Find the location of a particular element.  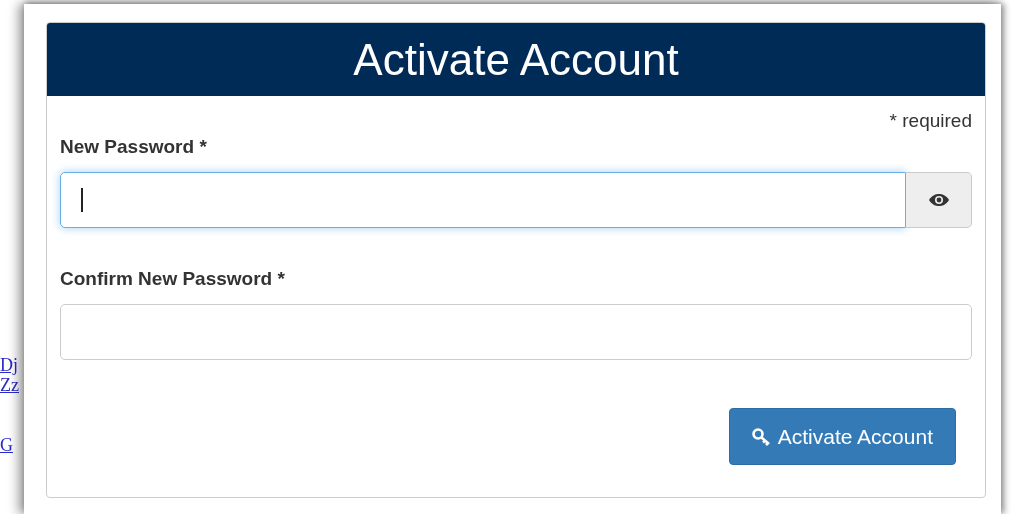

page-link: Zz is located at coordinates (12, 385).